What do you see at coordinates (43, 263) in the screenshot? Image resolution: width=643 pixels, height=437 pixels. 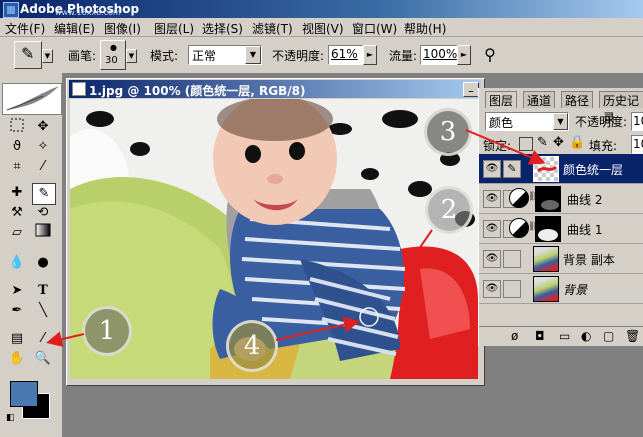 I see `dodge-tool-icon: ●` at bounding box center [43, 263].